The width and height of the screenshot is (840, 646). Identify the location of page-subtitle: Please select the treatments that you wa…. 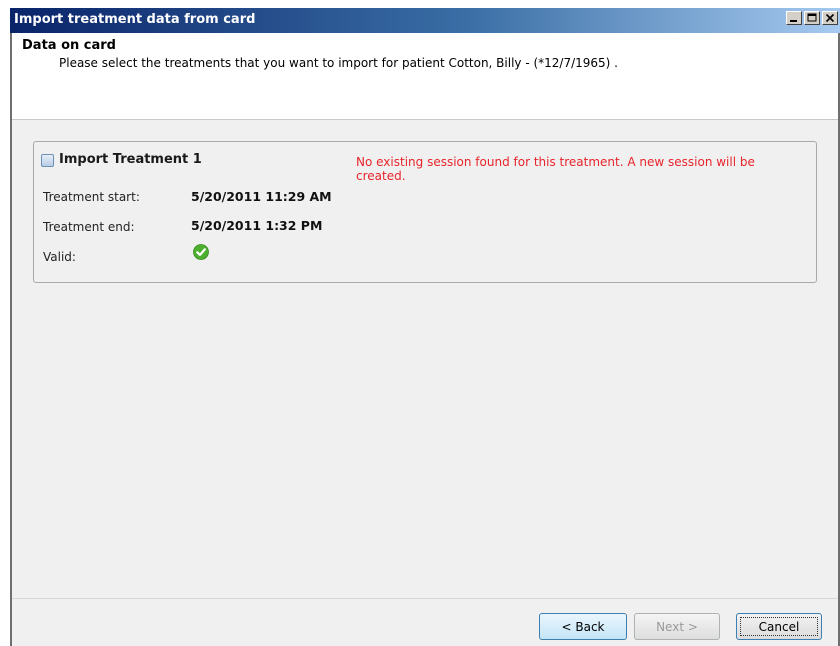
(338, 63).